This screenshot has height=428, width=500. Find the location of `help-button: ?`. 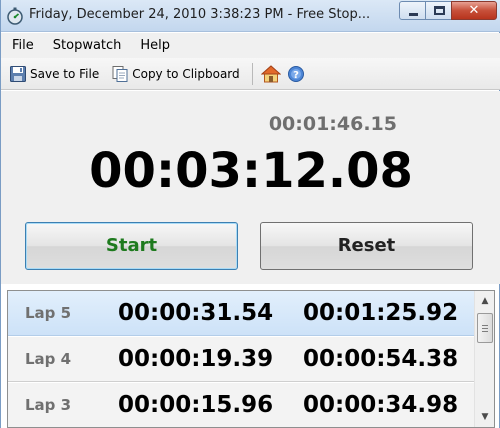

help-button: ? is located at coordinates (296, 74).